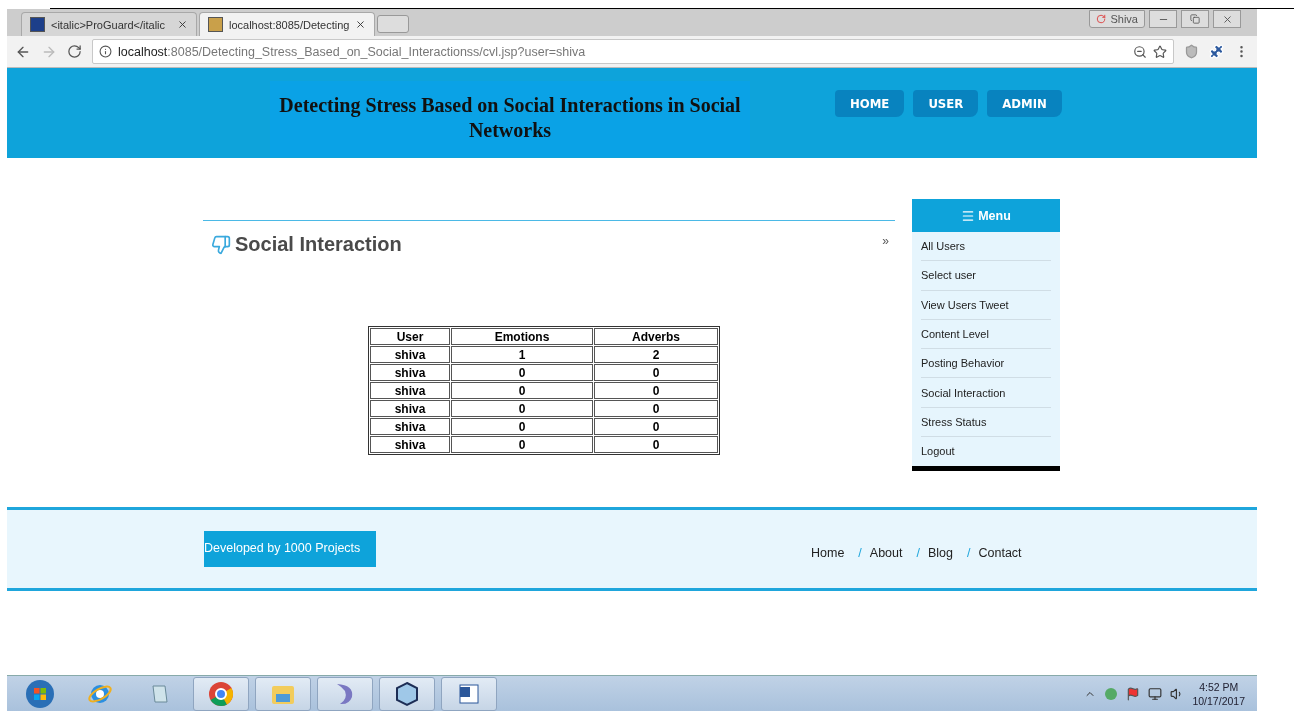  What do you see at coordinates (1163, 19) in the screenshot?
I see `minimize-button` at bounding box center [1163, 19].